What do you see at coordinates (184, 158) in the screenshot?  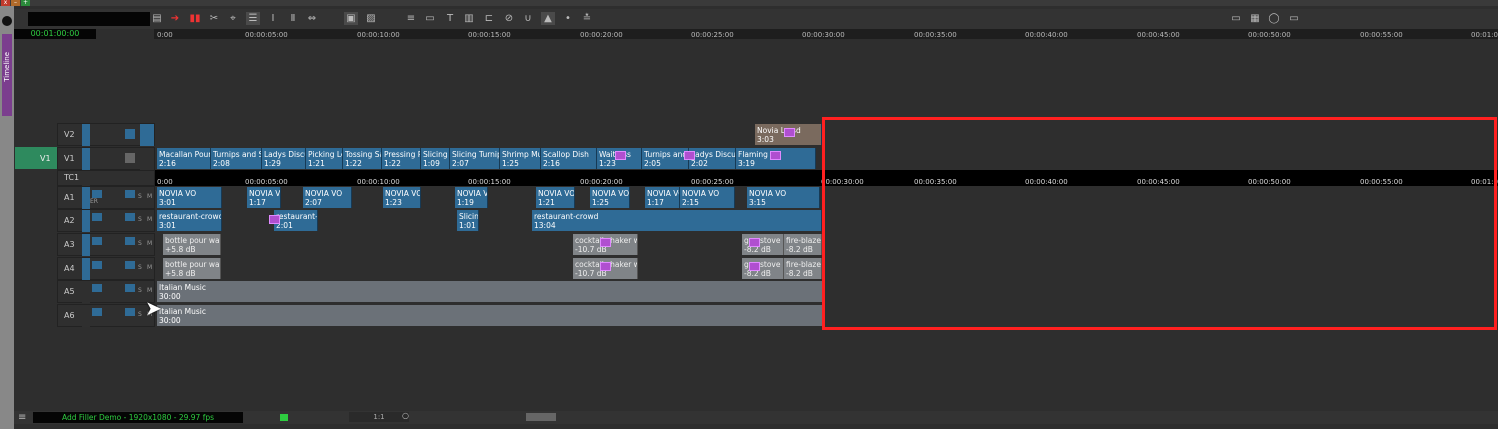 I see `clip: Macallan Pour St2:16` at bounding box center [184, 158].